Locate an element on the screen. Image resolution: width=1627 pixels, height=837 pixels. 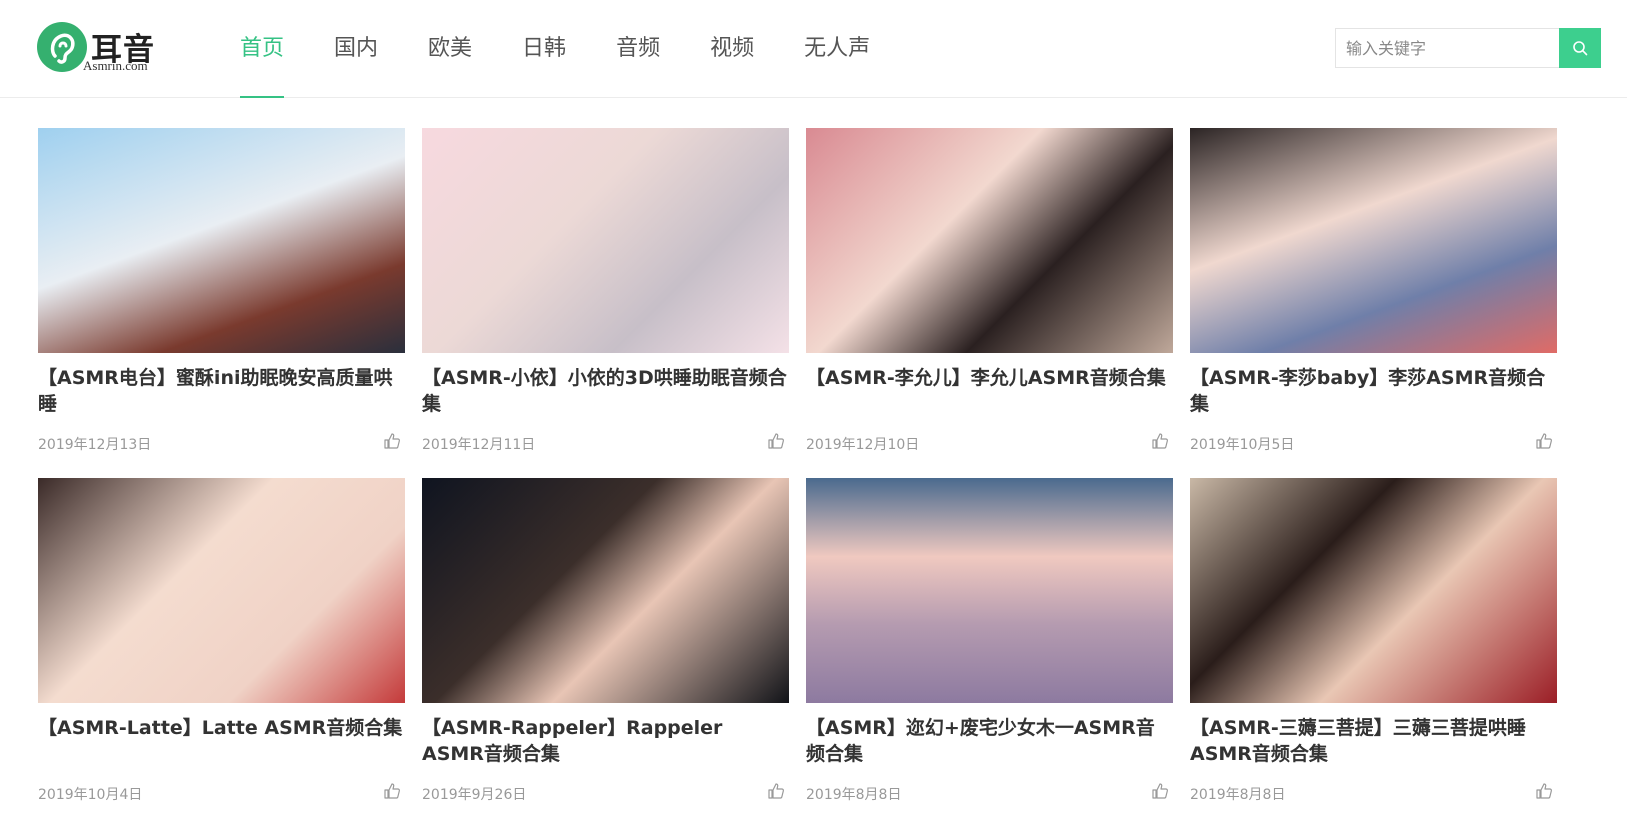
nav-item-domestic: 国内 is located at coordinates (356, 49).